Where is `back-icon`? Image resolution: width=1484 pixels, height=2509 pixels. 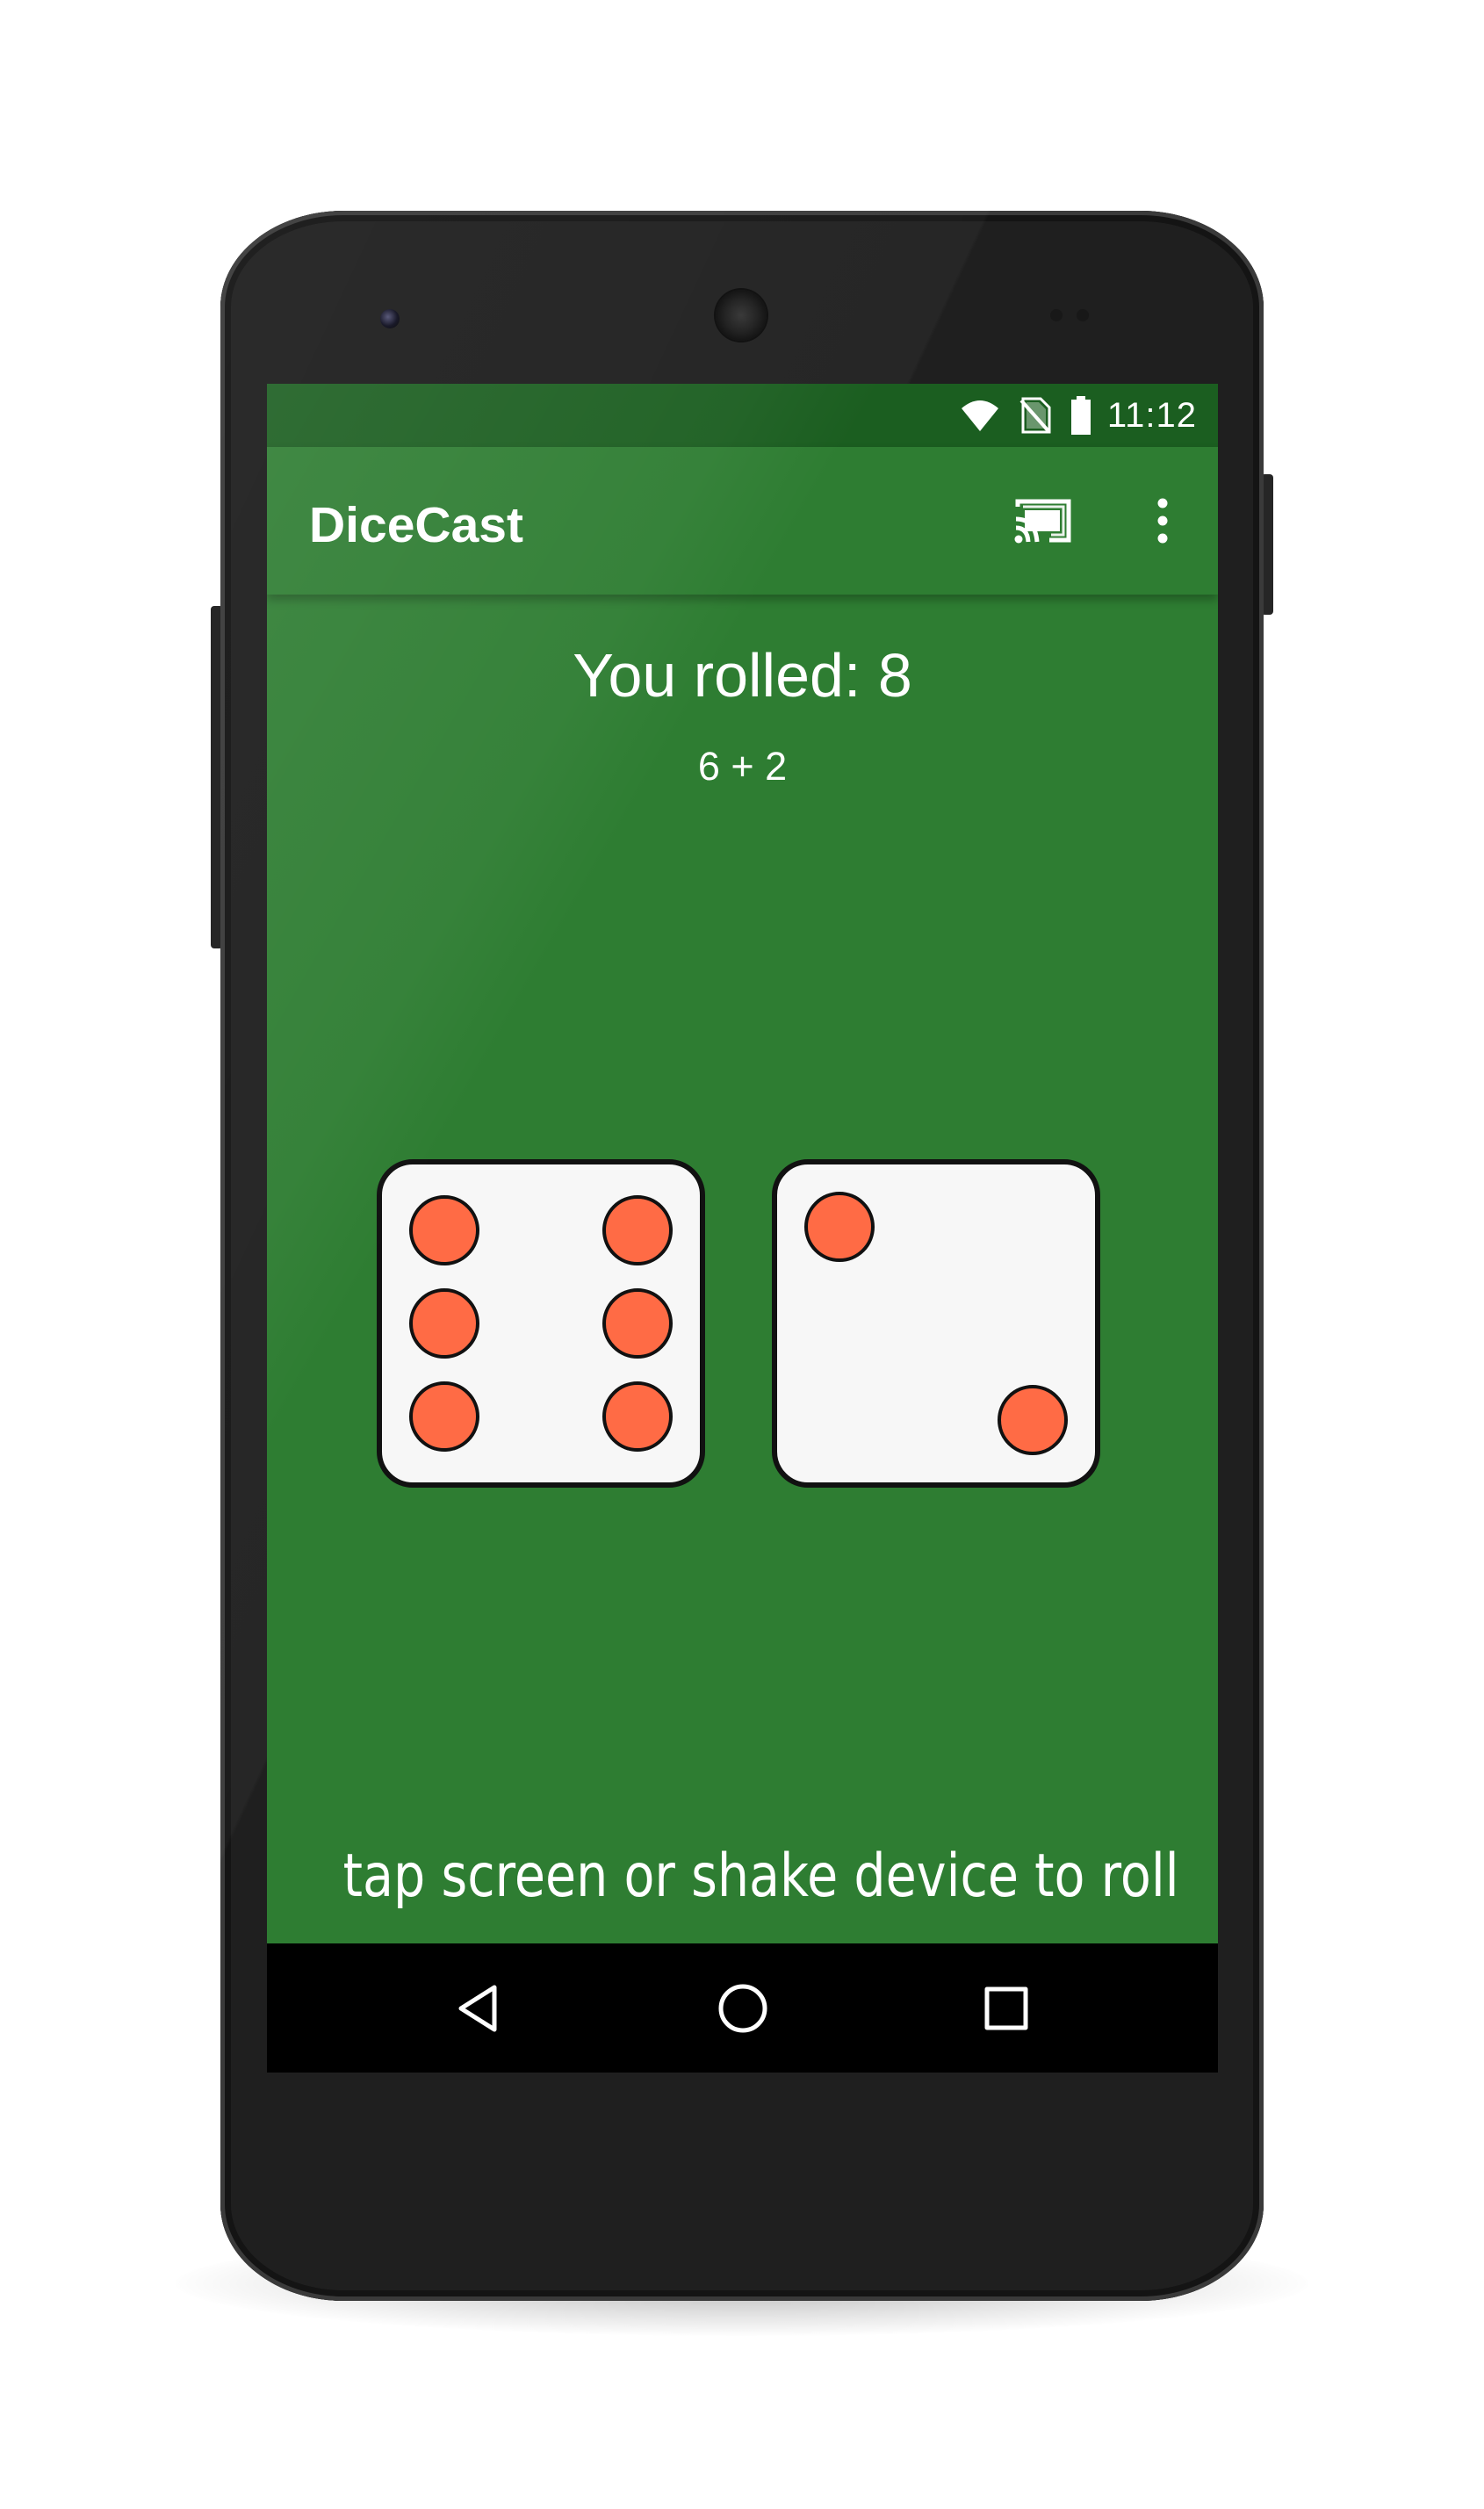 back-icon is located at coordinates (477, 2008).